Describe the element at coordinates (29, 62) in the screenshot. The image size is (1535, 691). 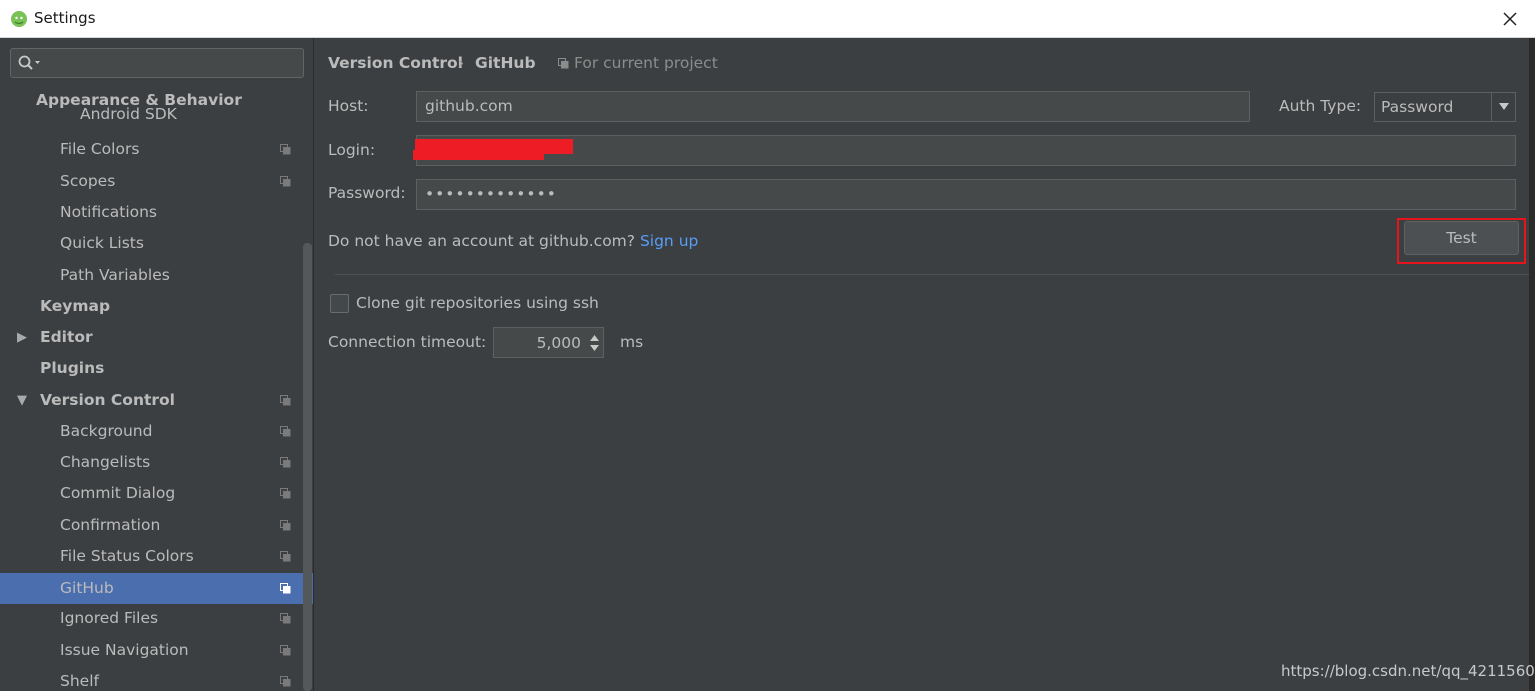
I see `search-icon` at that location.